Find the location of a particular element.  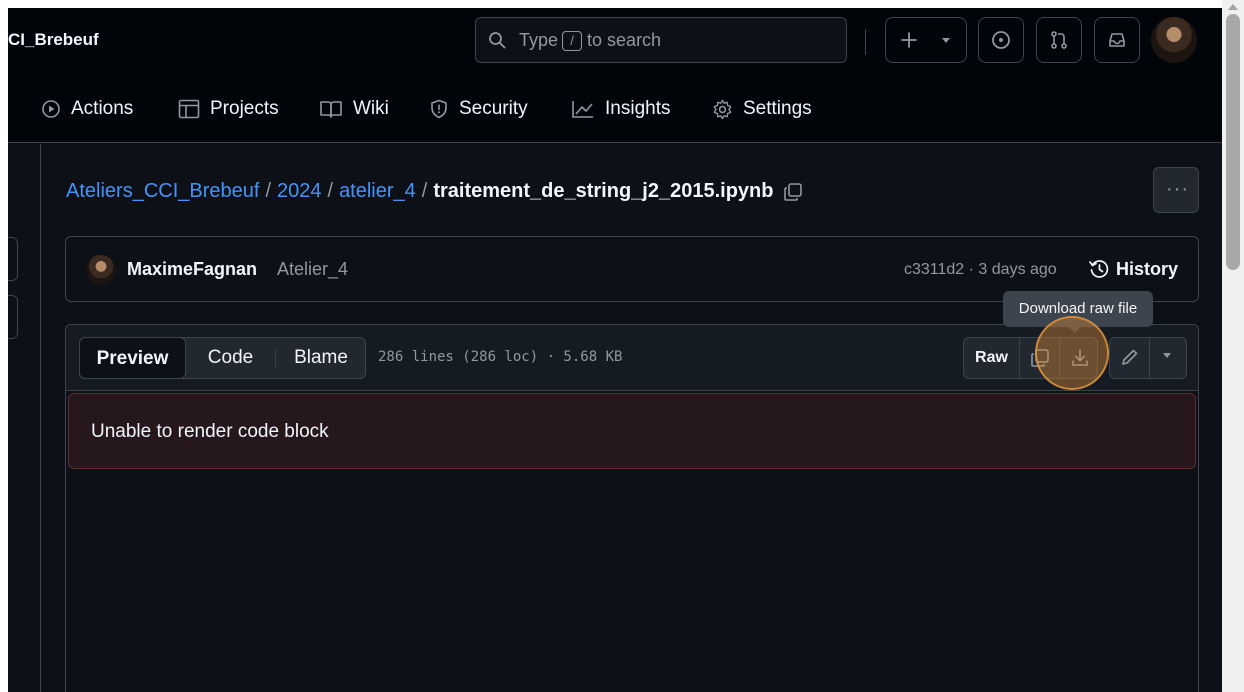

download-raw-button is located at coordinates (1079, 358).